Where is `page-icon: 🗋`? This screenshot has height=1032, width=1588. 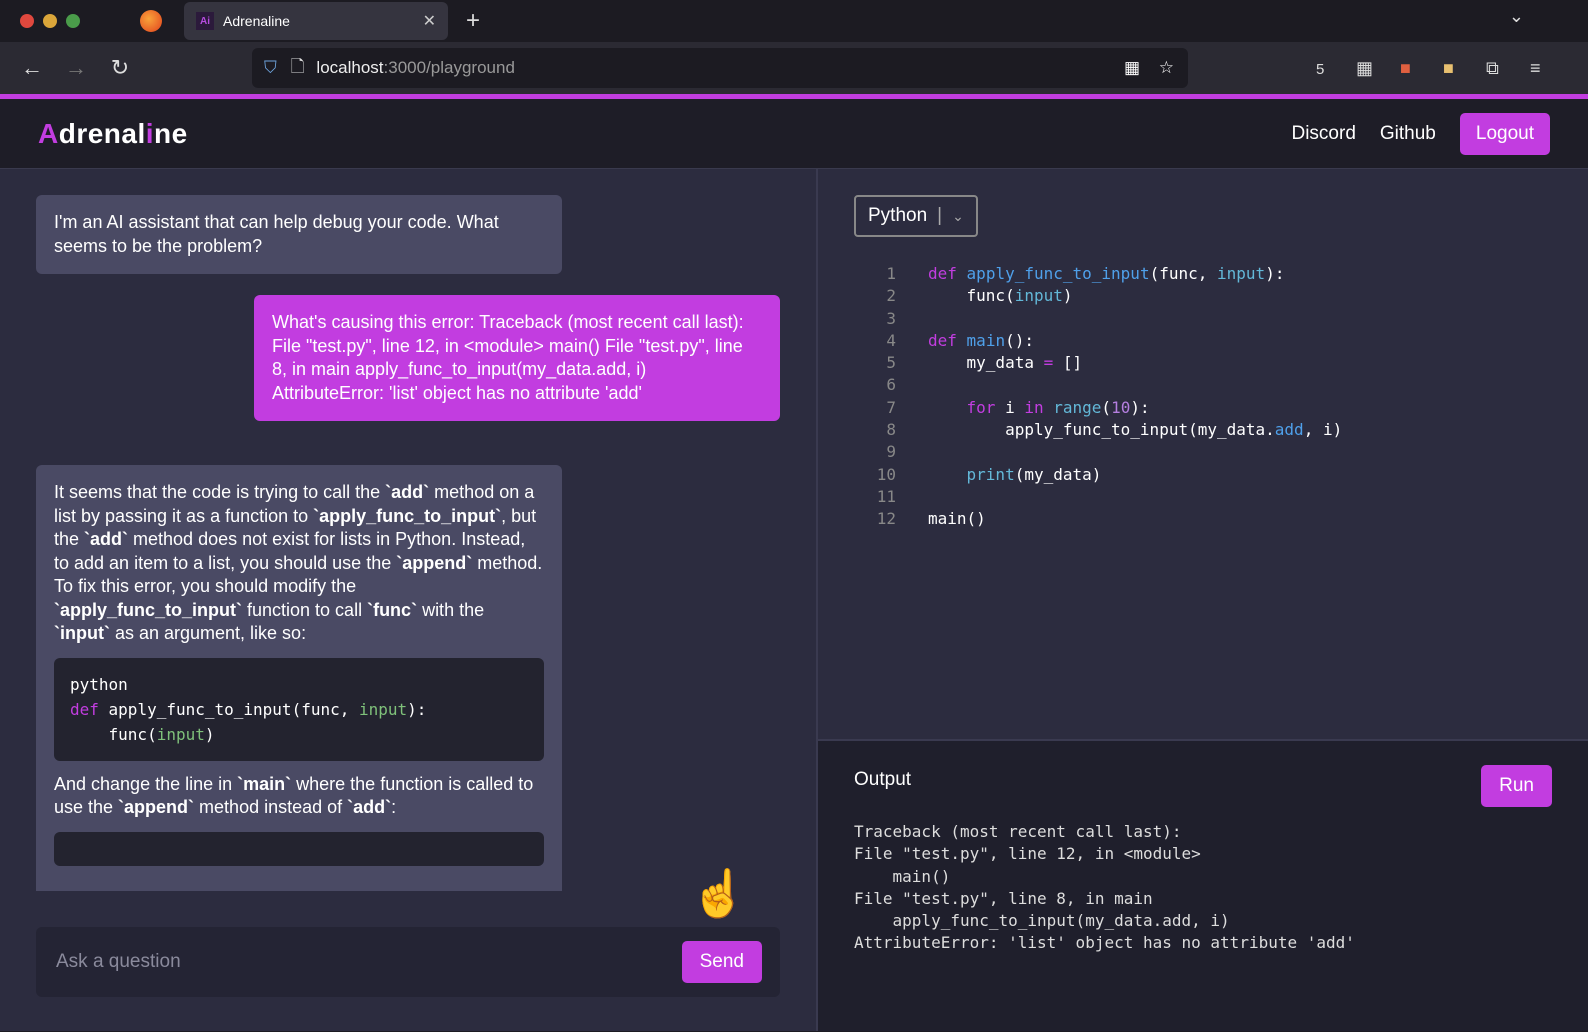 page-icon: 🗋 is located at coordinates (297, 66).